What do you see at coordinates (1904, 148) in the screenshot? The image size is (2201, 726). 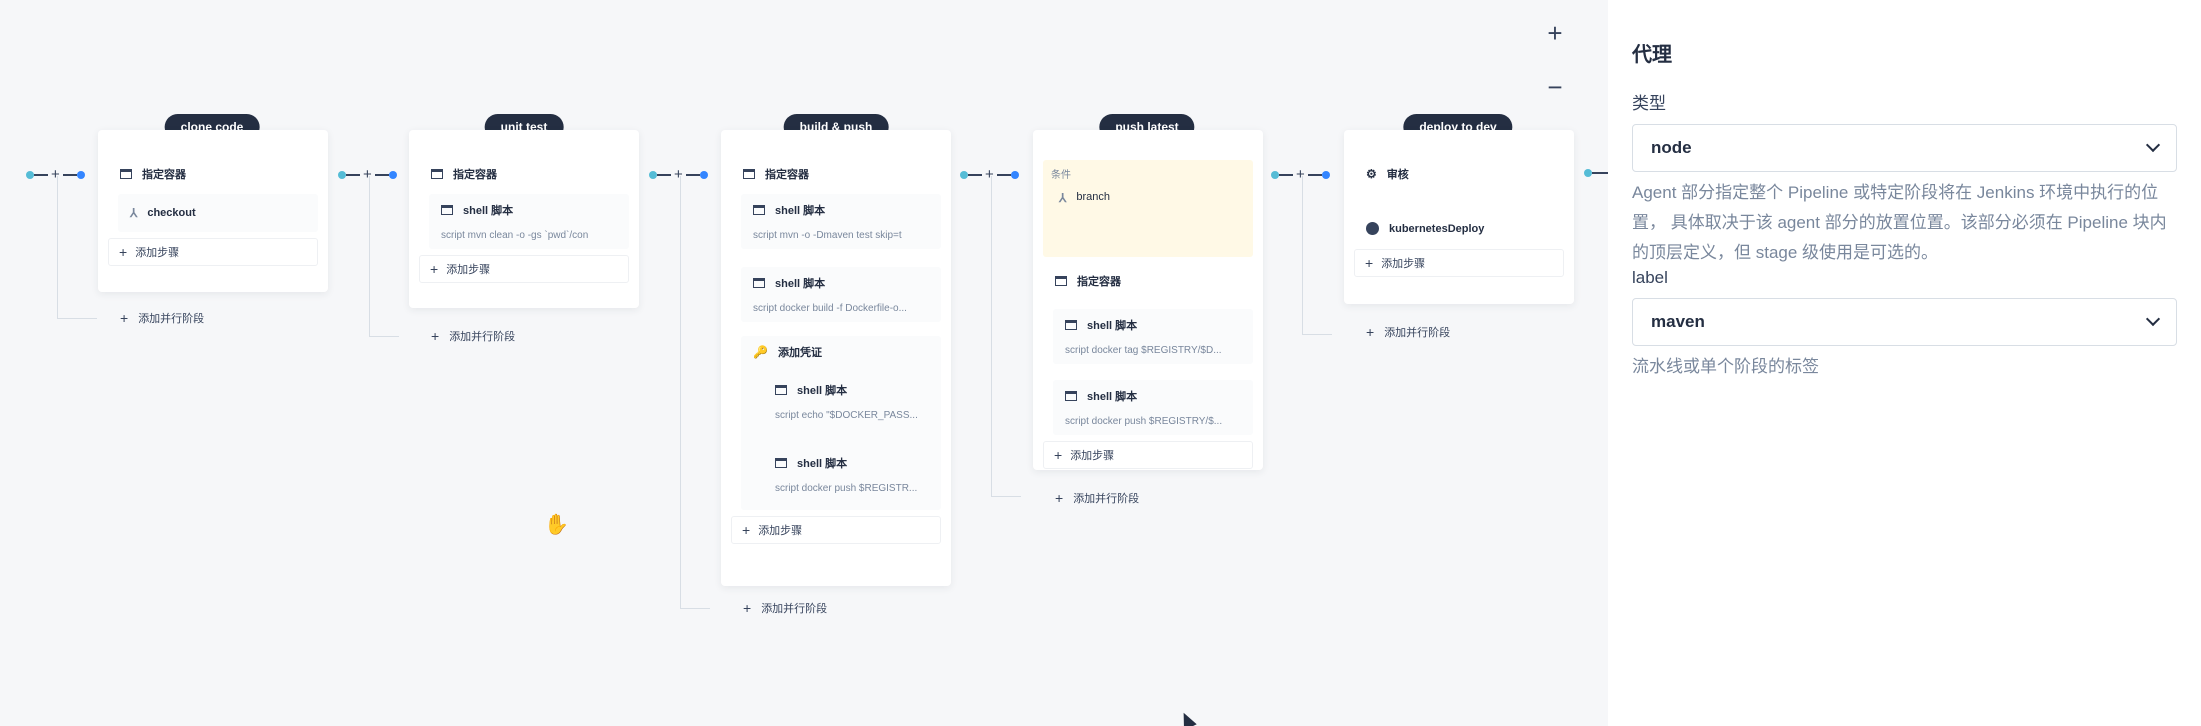 I see `agent-type-select: node` at bounding box center [1904, 148].